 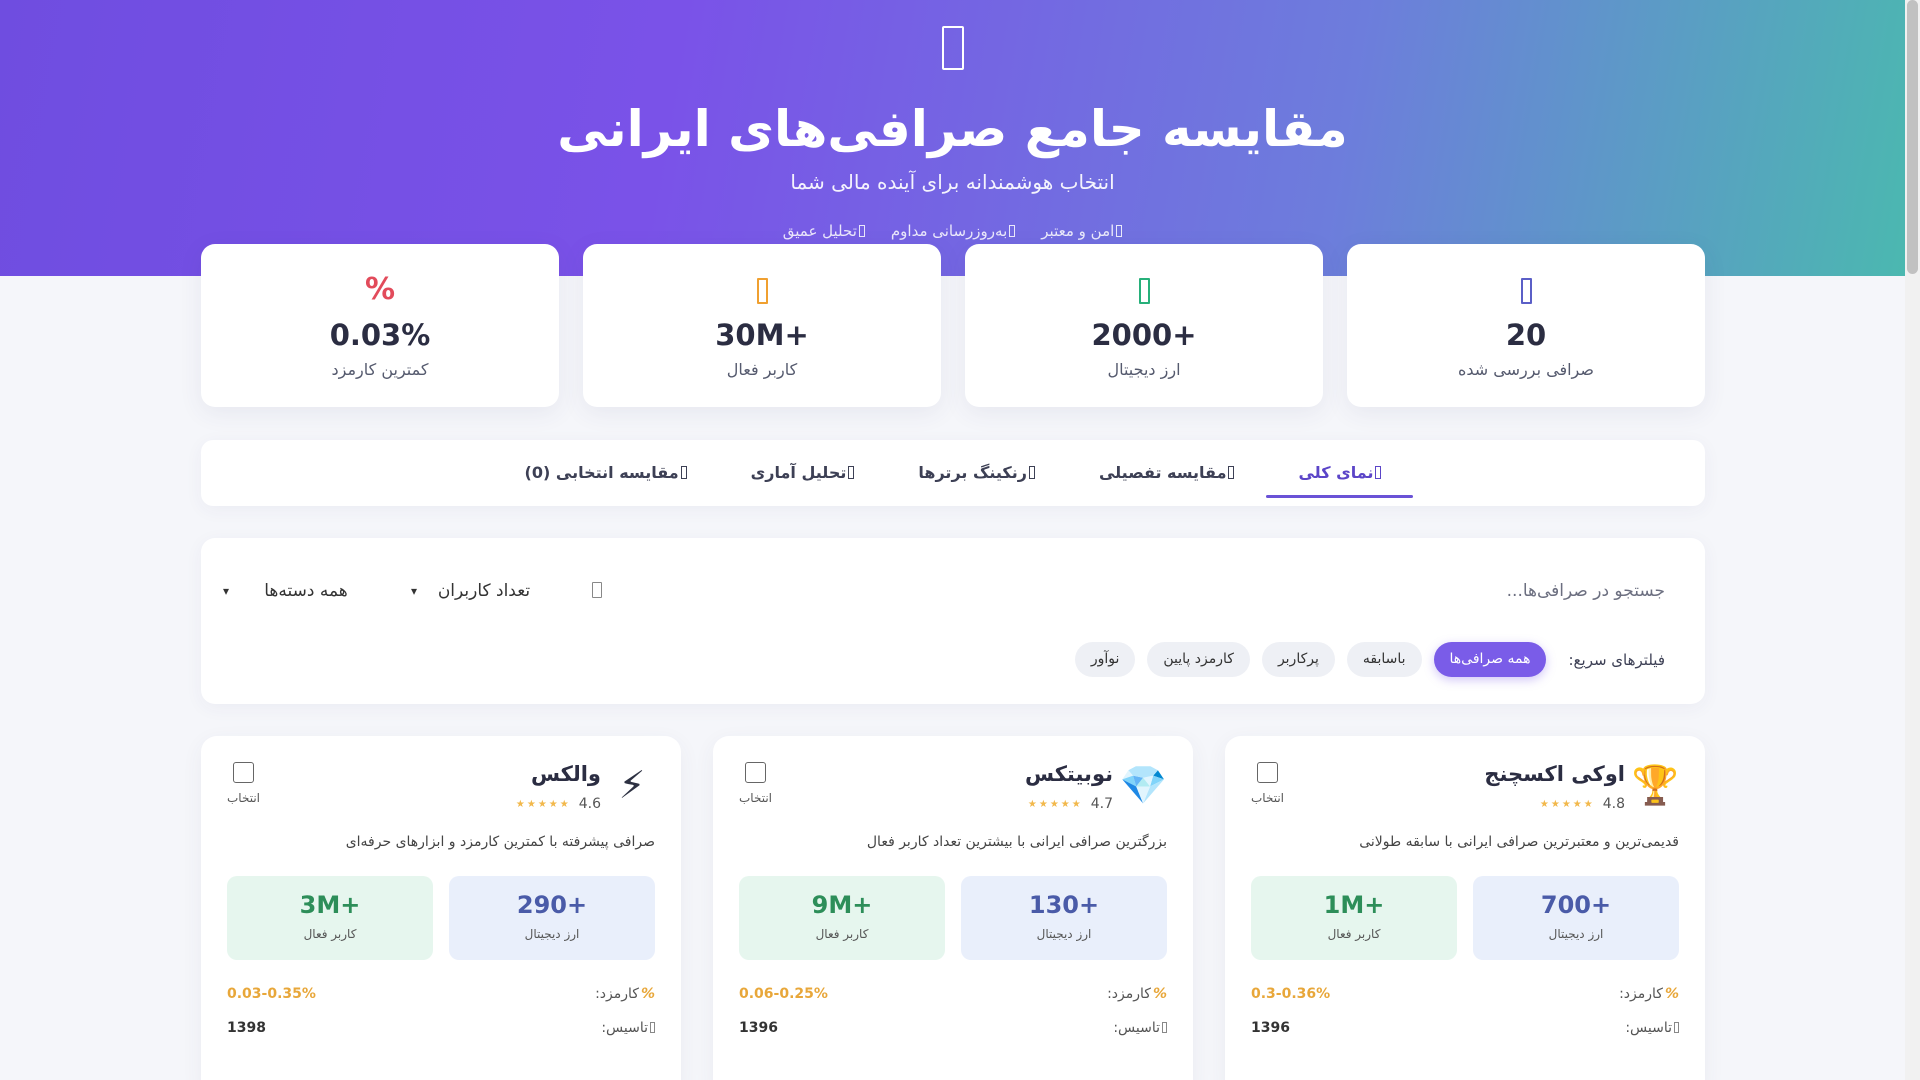 What do you see at coordinates (1143, 785) in the screenshot?
I see `diamond-icon: 💎` at bounding box center [1143, 785].